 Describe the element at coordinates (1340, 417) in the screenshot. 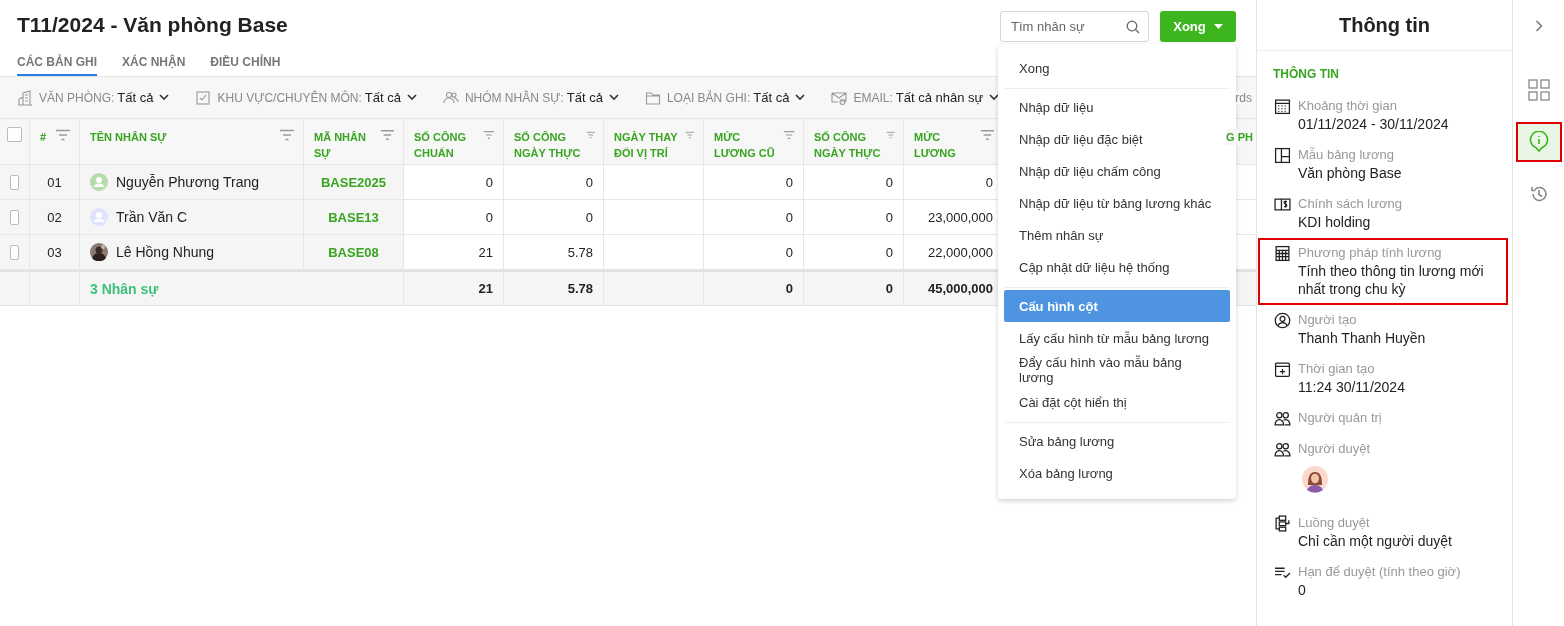

I see `field-label: Người quản trị` at that location.